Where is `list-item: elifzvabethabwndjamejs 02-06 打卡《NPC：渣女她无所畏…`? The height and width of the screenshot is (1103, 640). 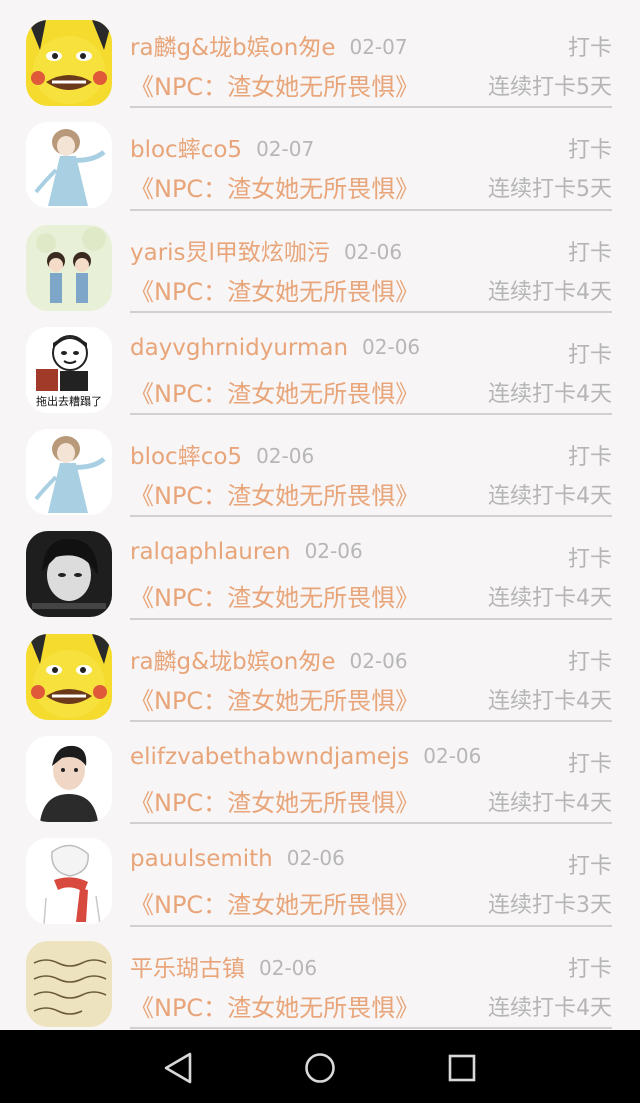 list-item: elifzvabethabwndjamejs 02-06 打卡《NPC：渣女她无所畏… is located at coordinates (320, 770).